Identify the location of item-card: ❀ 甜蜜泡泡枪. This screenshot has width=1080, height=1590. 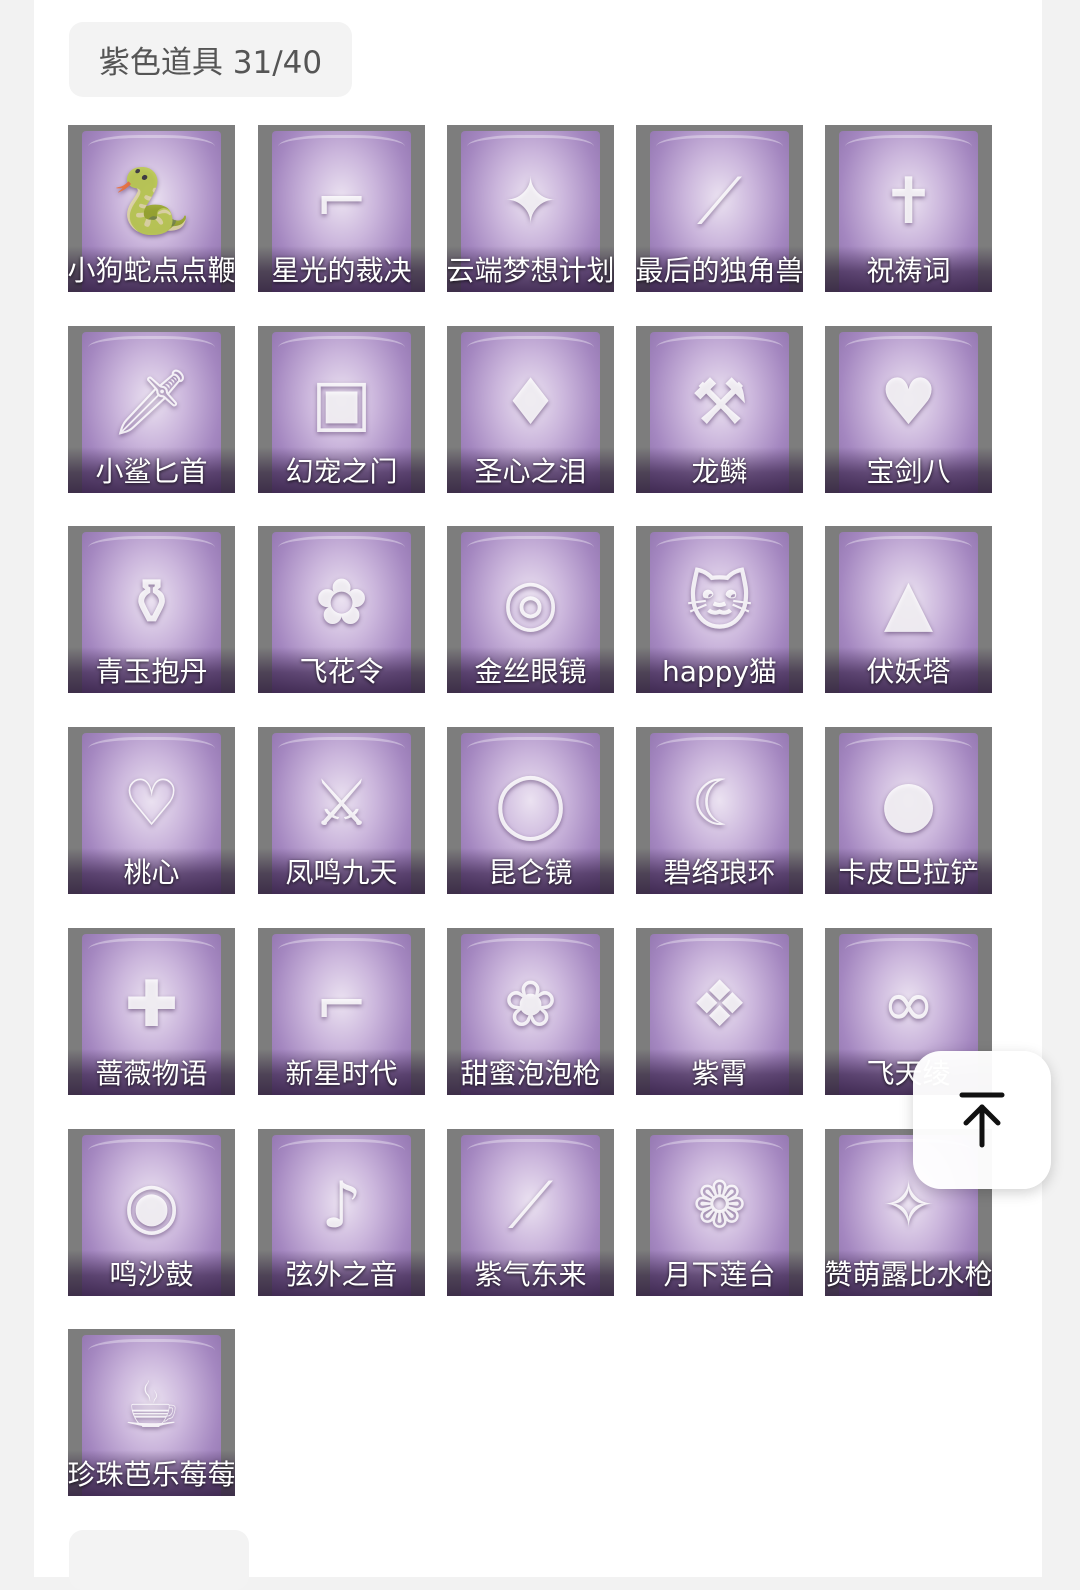
(530, 1011).